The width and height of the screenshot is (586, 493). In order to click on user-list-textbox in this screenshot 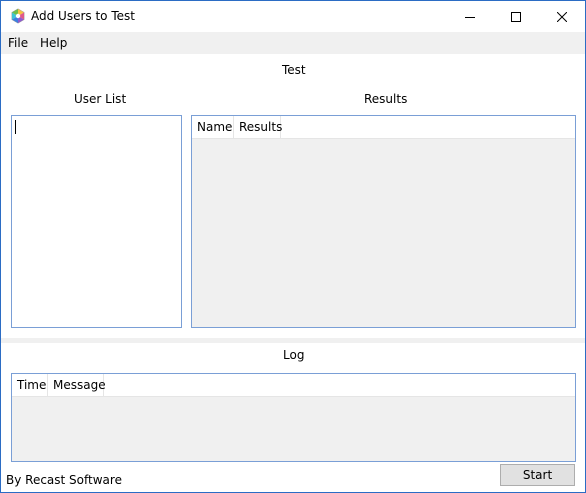, I will do `click(96, 221)`.